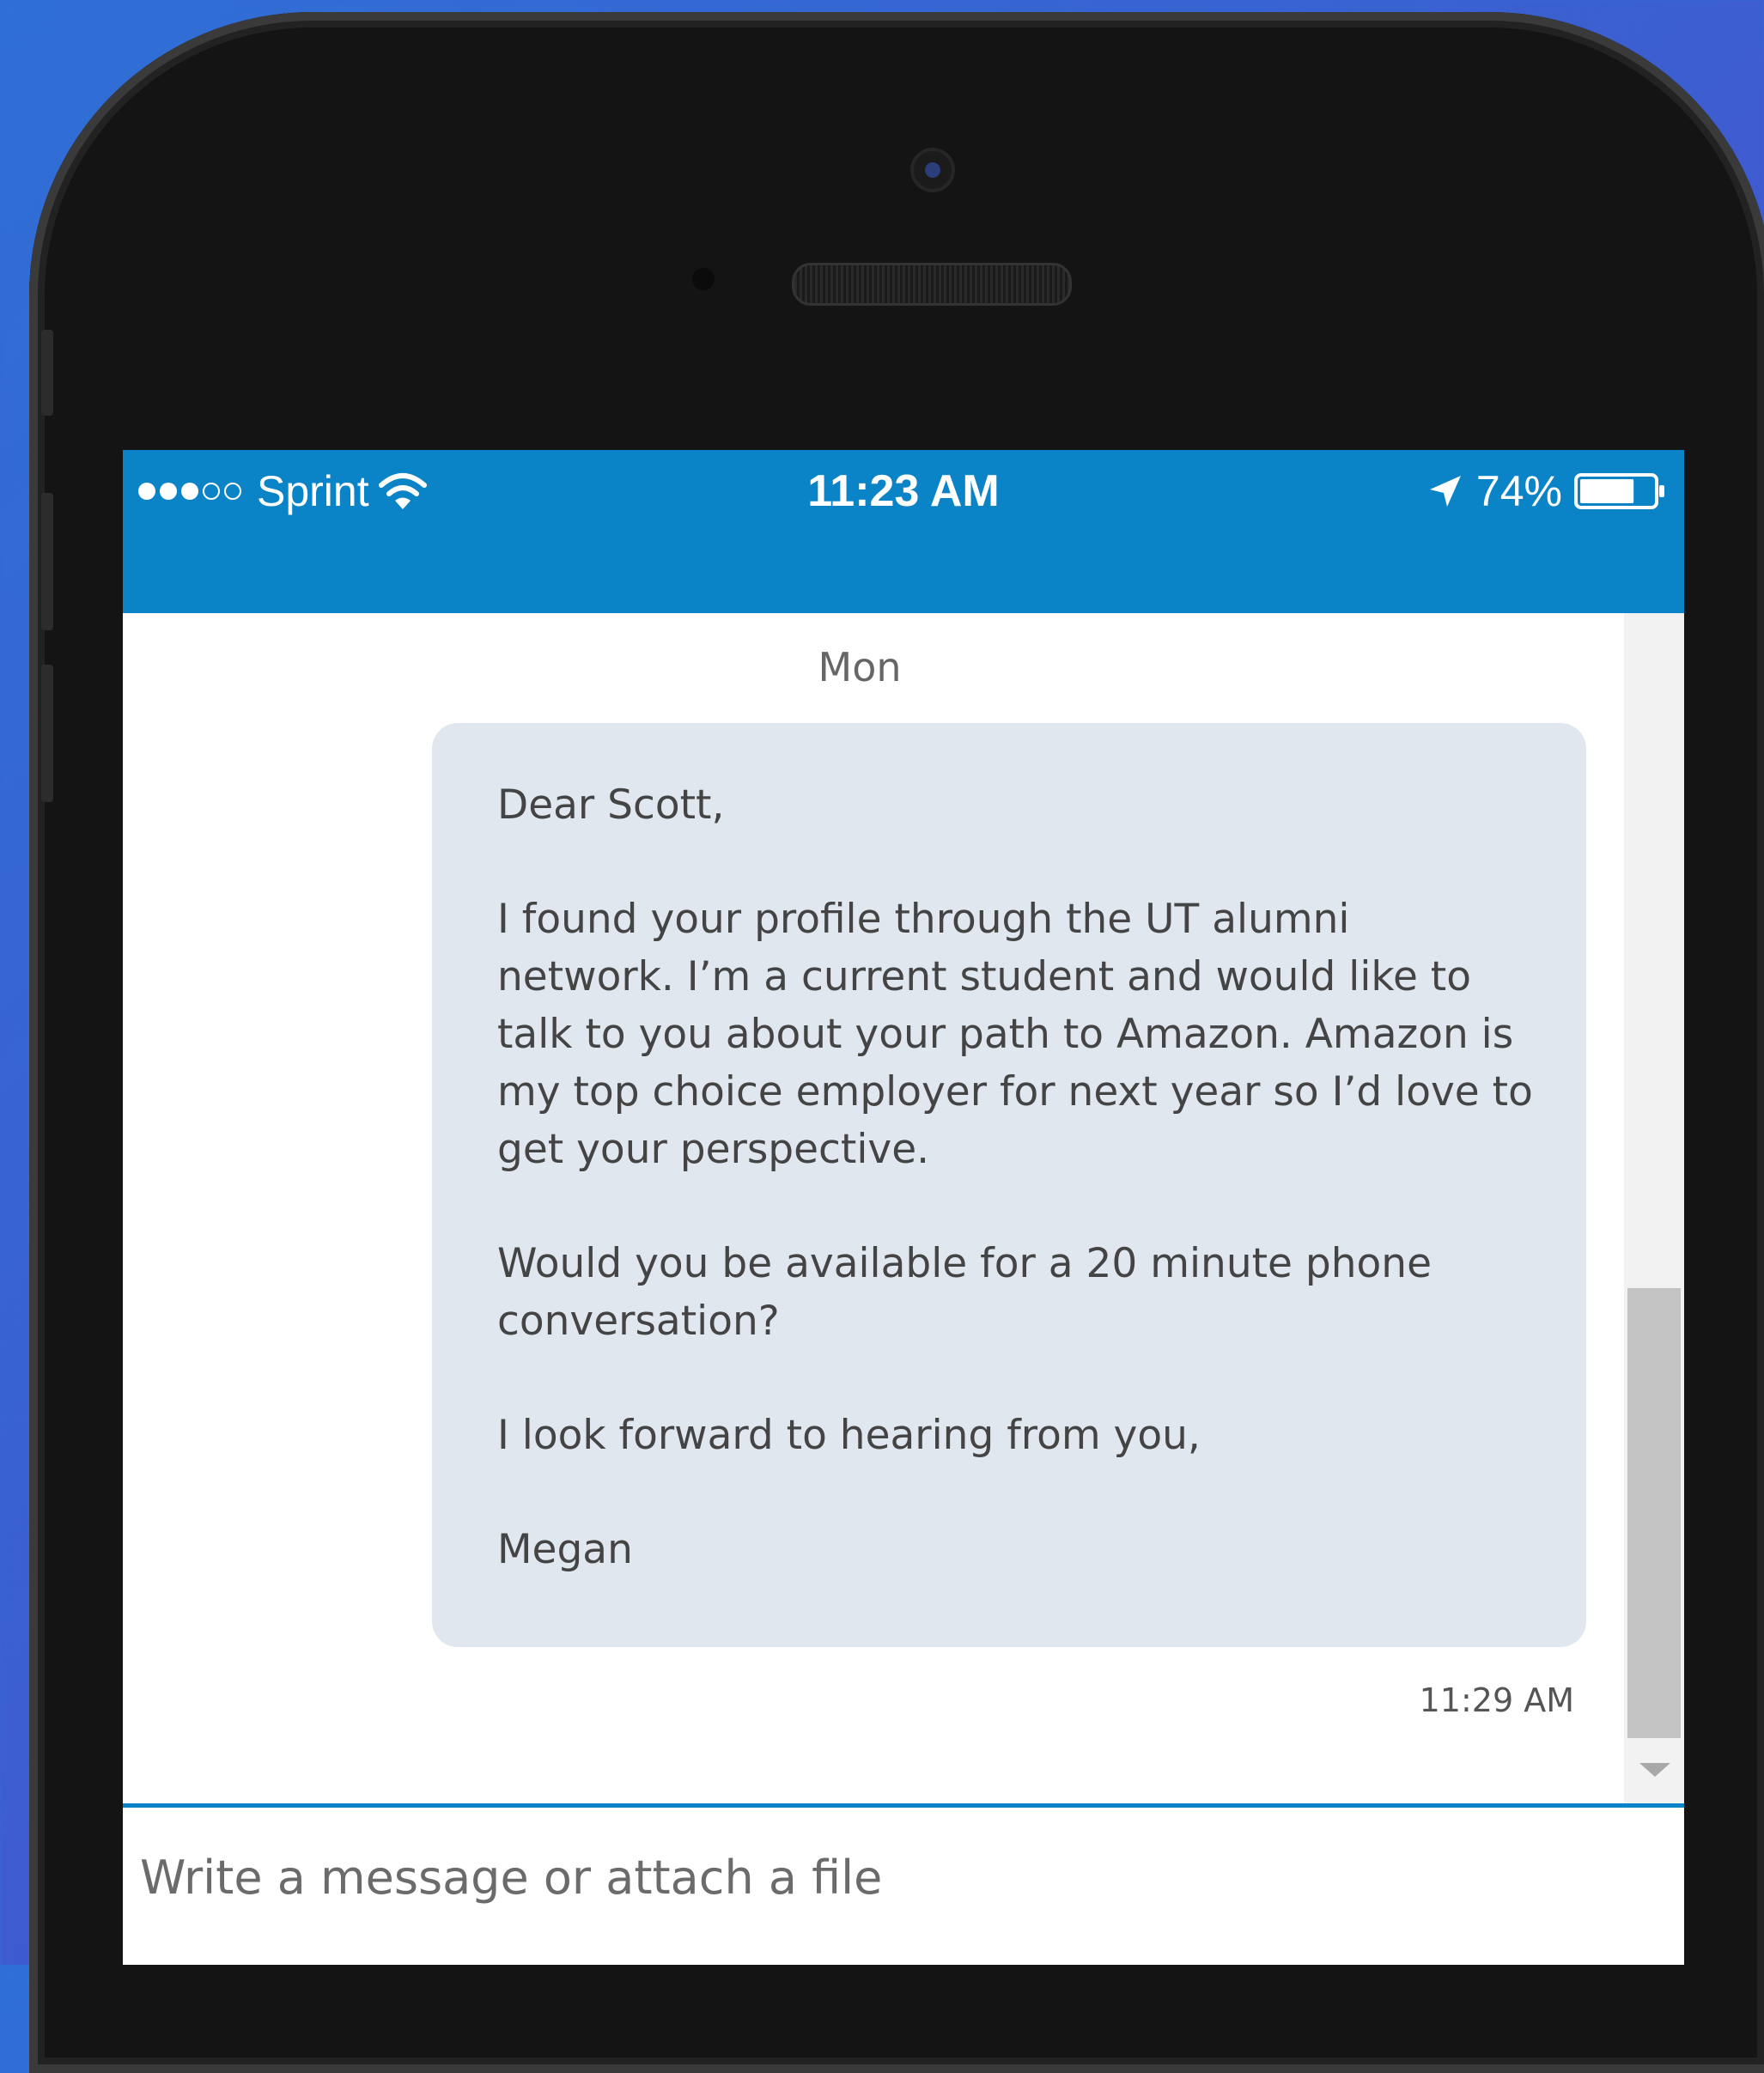 This screenshot has width=1764, height=2073. Describe the element at coordinates (565, 1549) in the screenshot. I see `message-signature: Megan` at that location.